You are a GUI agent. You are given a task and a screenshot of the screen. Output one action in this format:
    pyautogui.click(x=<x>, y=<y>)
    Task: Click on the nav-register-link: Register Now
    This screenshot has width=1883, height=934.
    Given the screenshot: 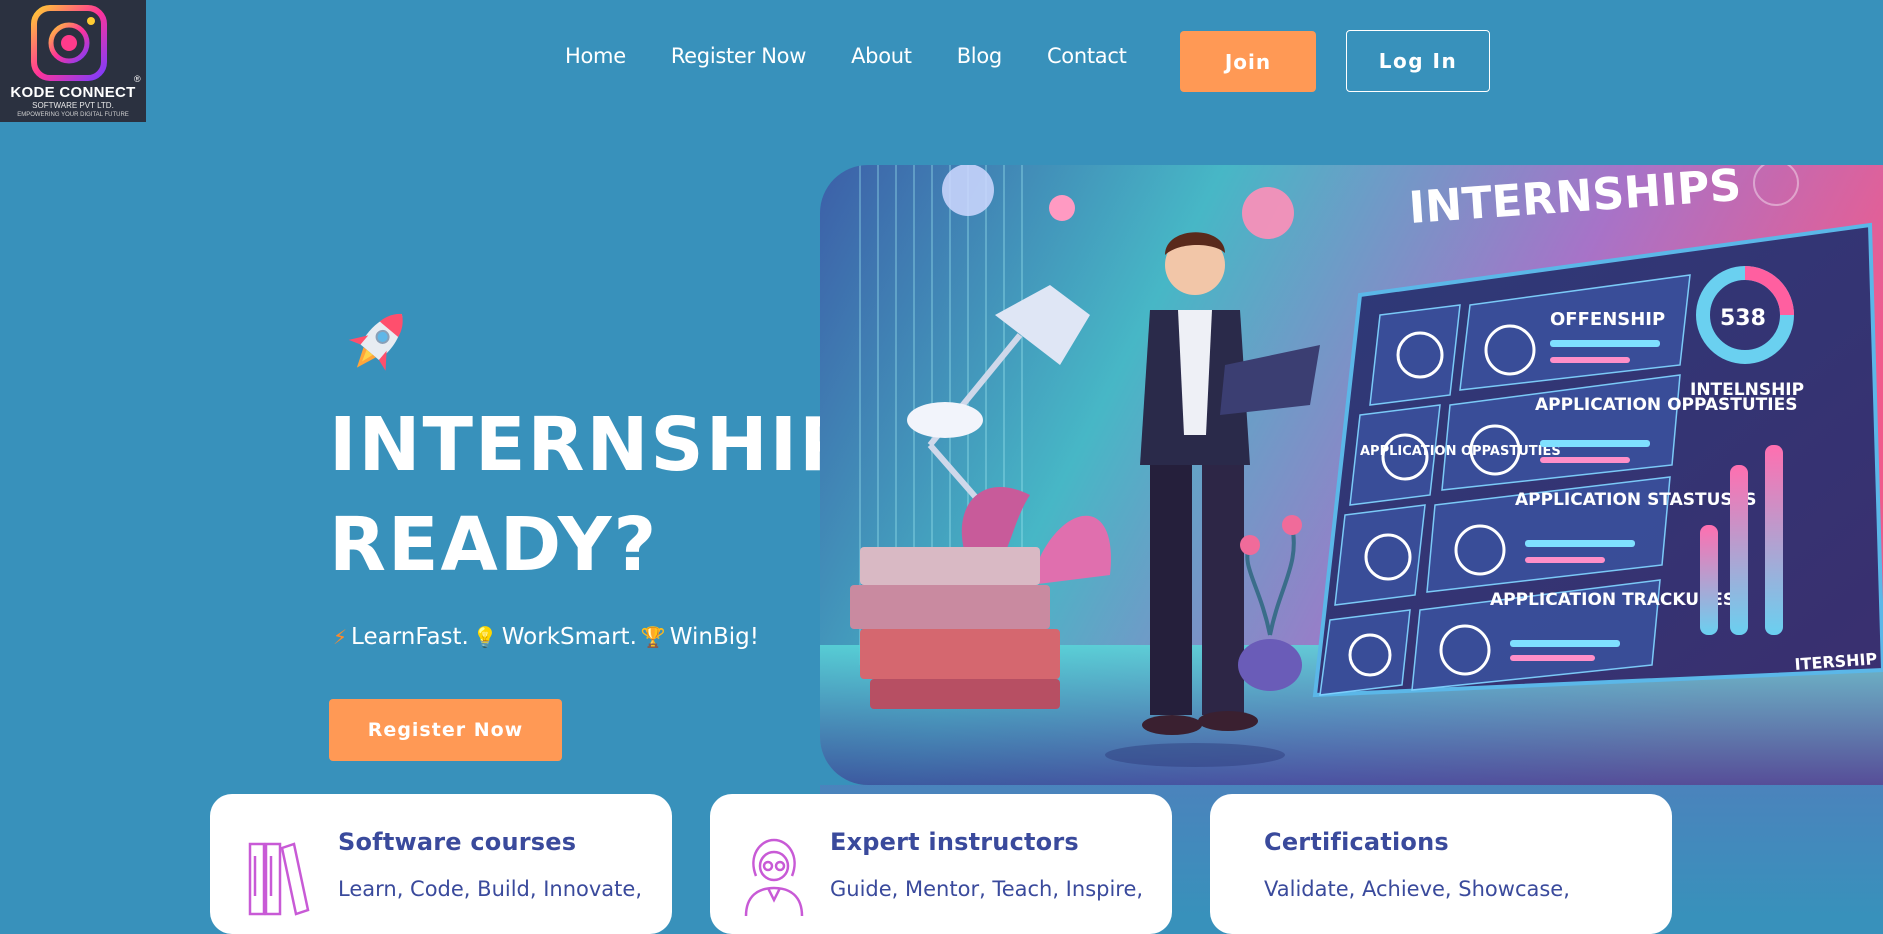 What is the action you would take?
    pyautogui.click(x=739, y=56)
    